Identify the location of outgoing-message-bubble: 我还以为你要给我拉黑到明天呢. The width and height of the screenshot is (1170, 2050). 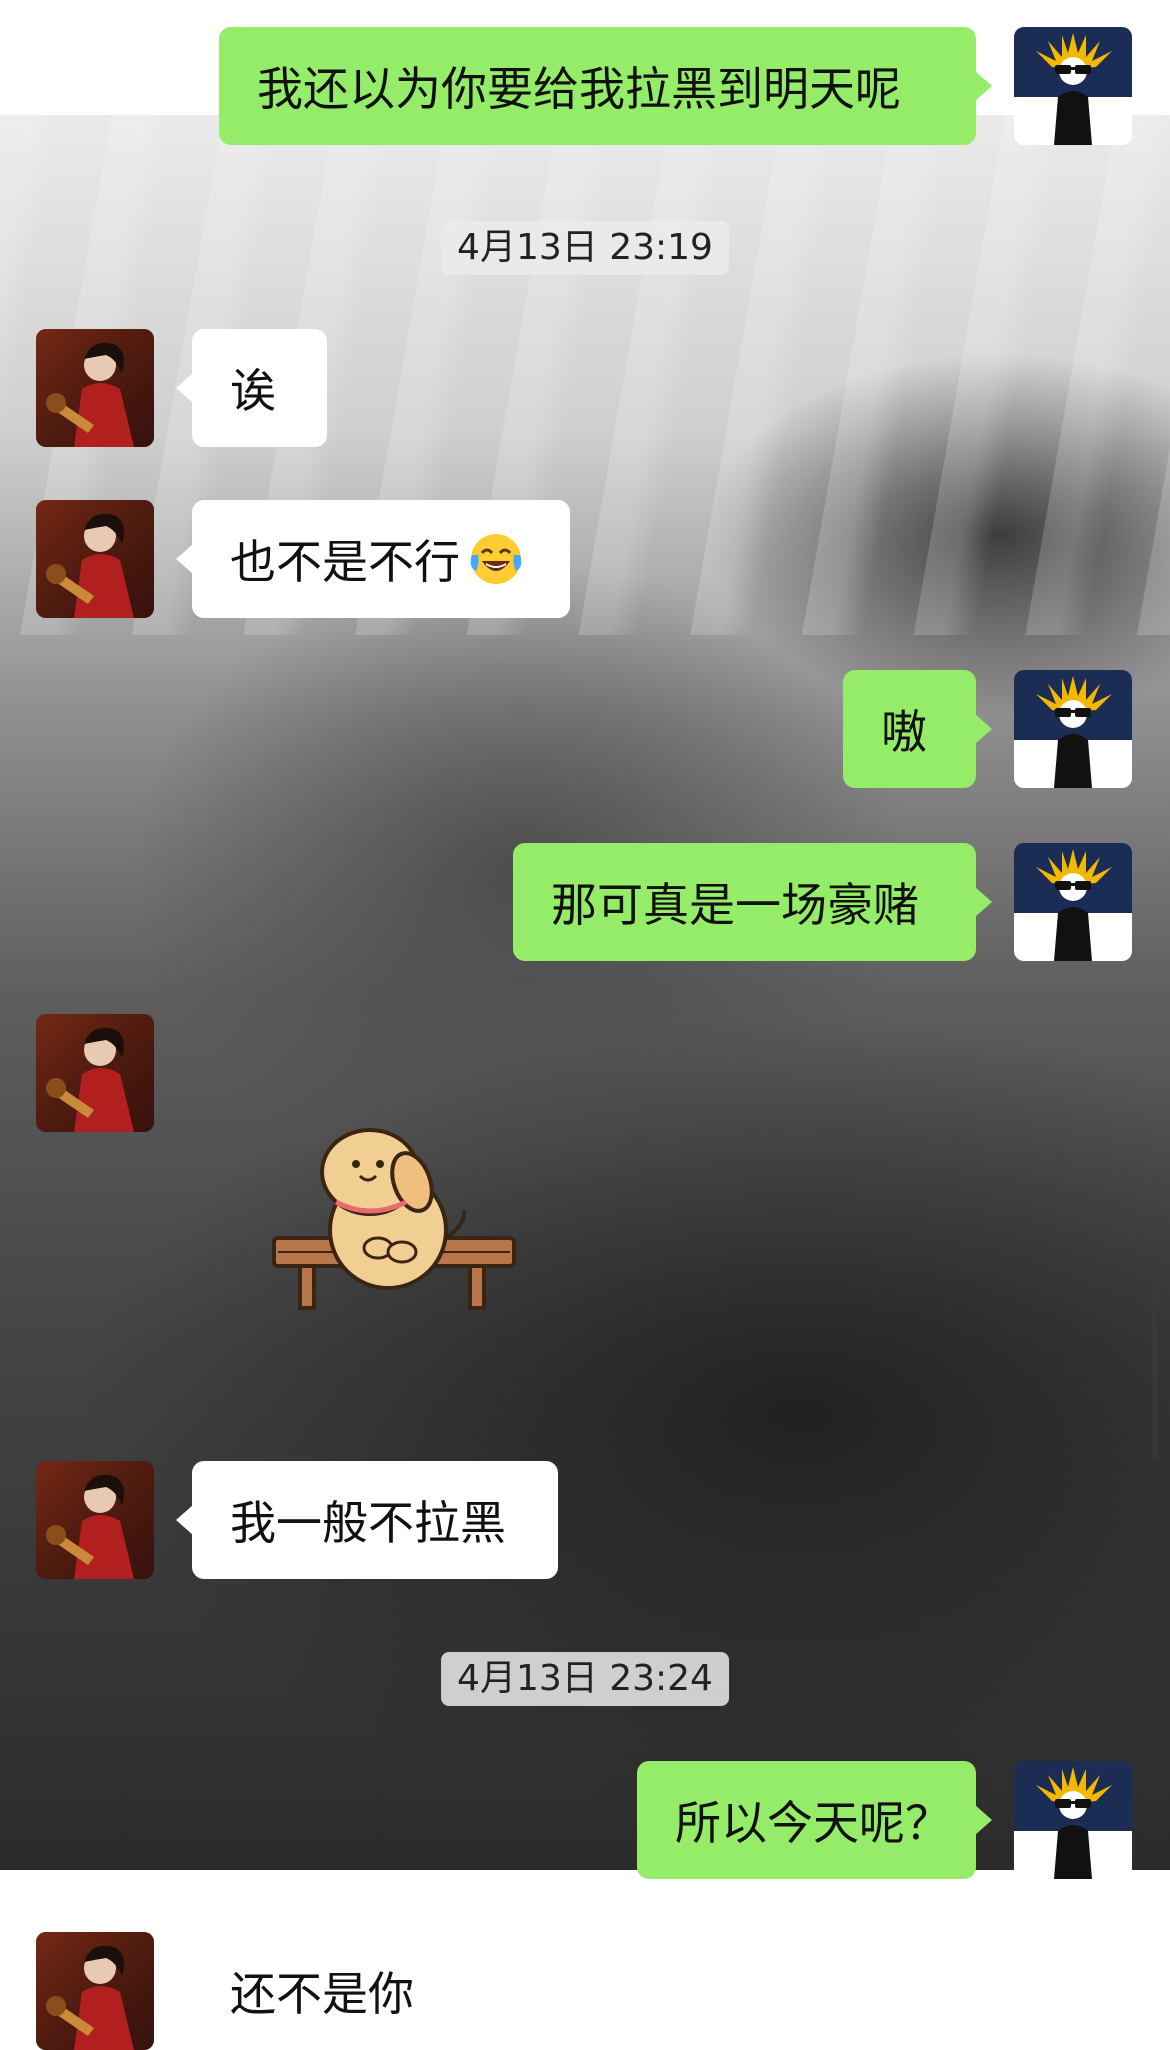
(605, 86).